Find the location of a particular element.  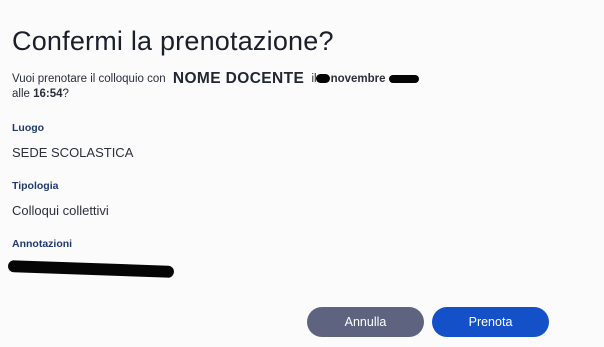

booking-time: 16:54 is located at coordinates (48, 94).